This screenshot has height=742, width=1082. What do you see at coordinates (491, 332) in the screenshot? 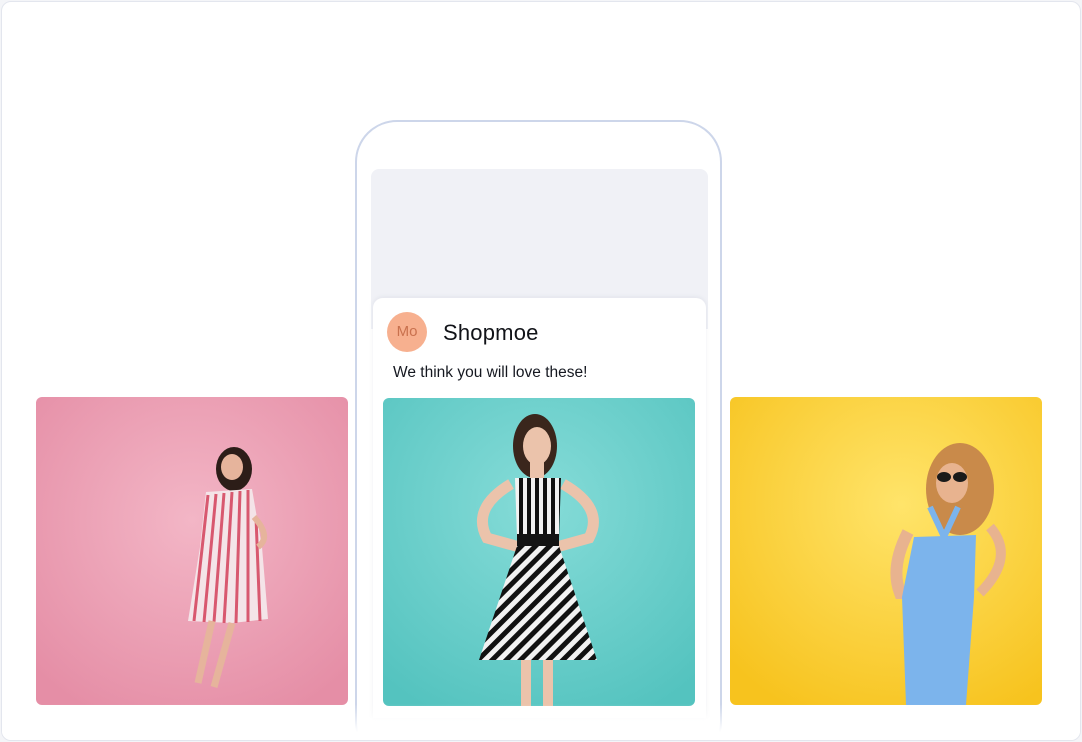
I see `brand-name: Shopmoe` at bounding box center [491, 332].